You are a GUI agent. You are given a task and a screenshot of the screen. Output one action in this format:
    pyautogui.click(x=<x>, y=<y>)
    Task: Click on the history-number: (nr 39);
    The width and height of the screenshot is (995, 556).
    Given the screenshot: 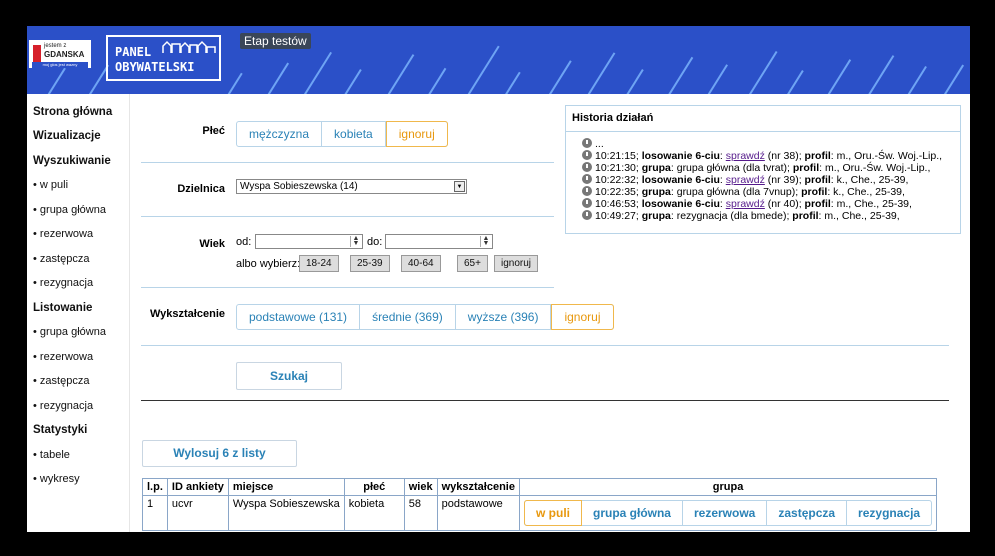 What is the action you would take?
    pyautogui.click(x=784, y=180)
    